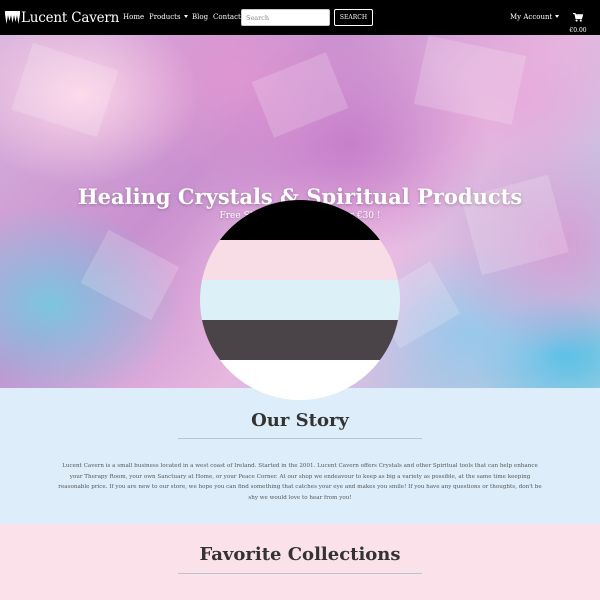 This screenshot has height=600, width=600. What do you see at coordinates (578, 30) in the screenshot?
I see `cart-total: €0.00` at bounding box center [578, 30].